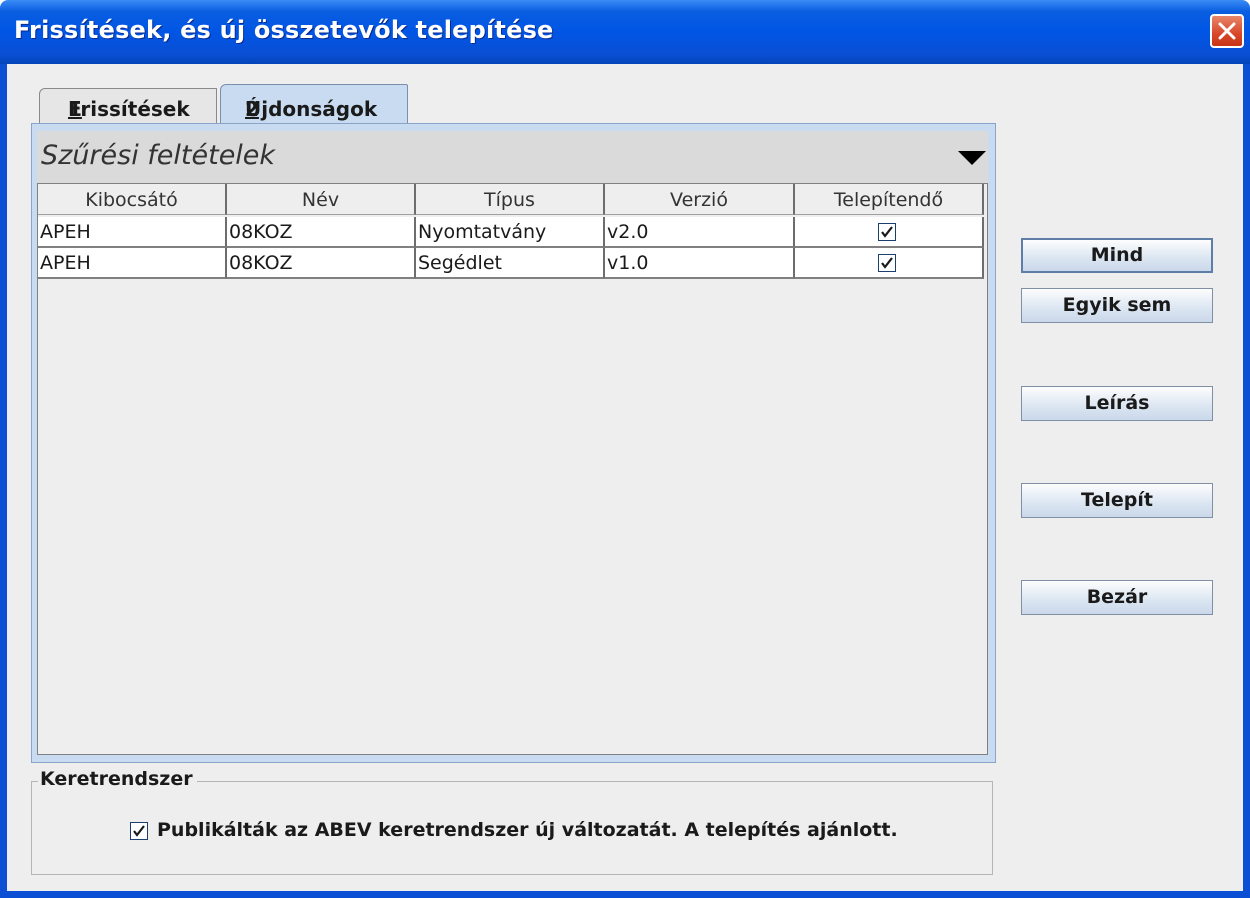 This screenshot has width=1250, height=898. I want to click on close-dialog-button: Bezár, so click(1117, 597).